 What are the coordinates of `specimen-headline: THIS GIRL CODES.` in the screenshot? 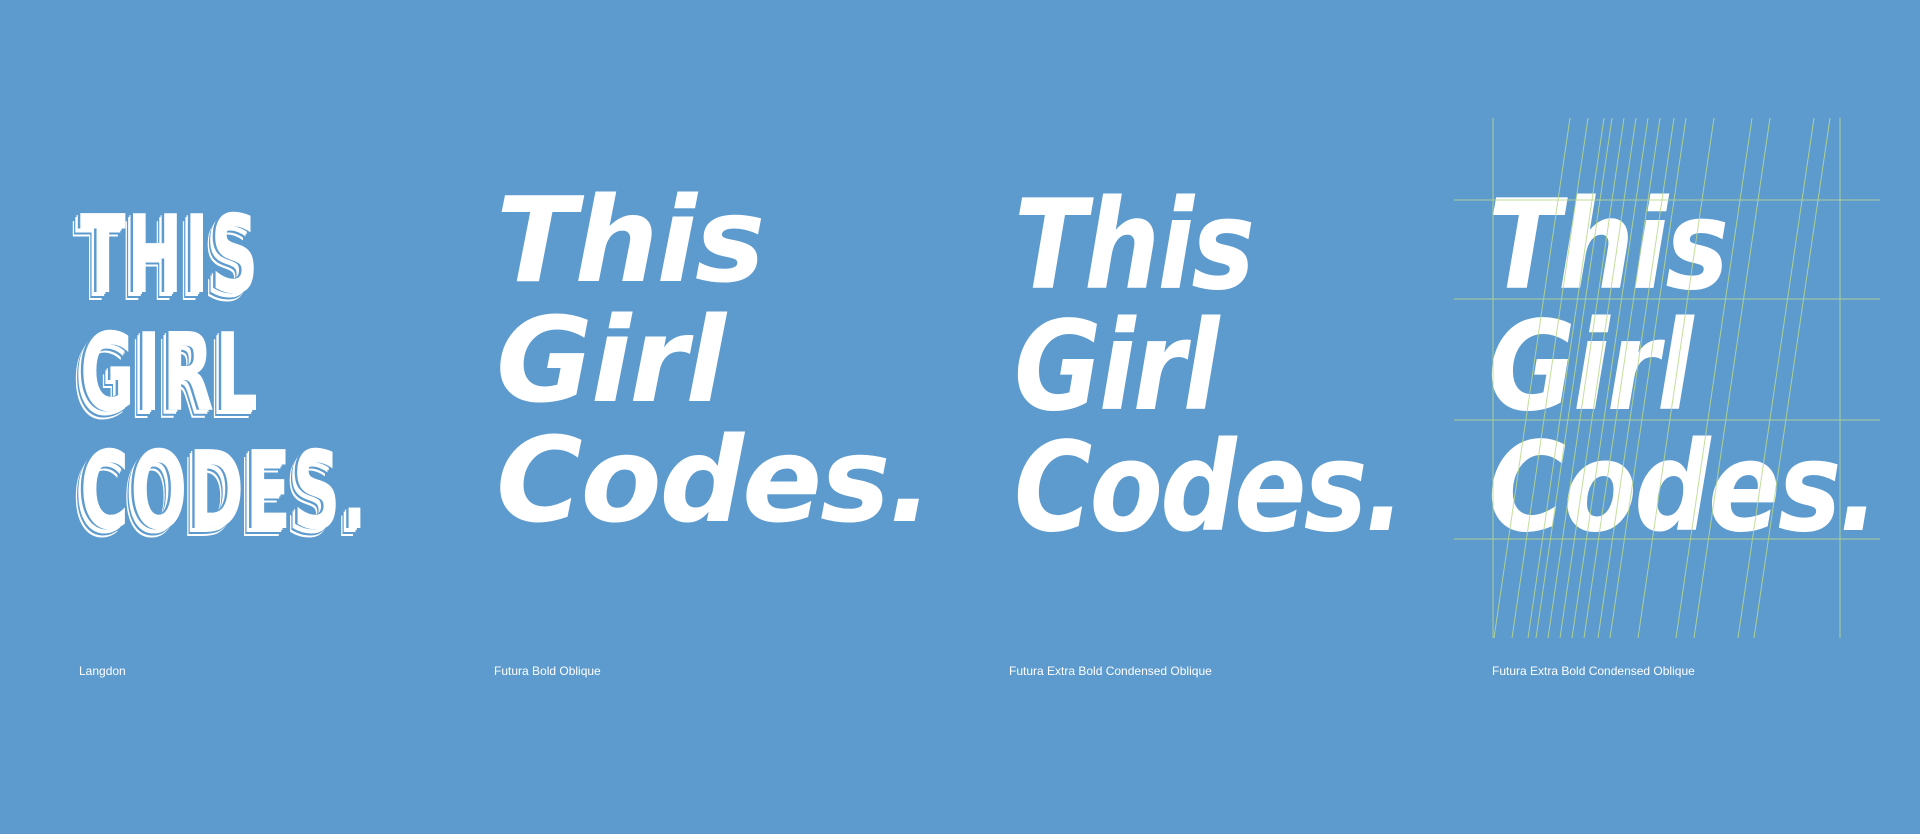 It's located at (224, 374).